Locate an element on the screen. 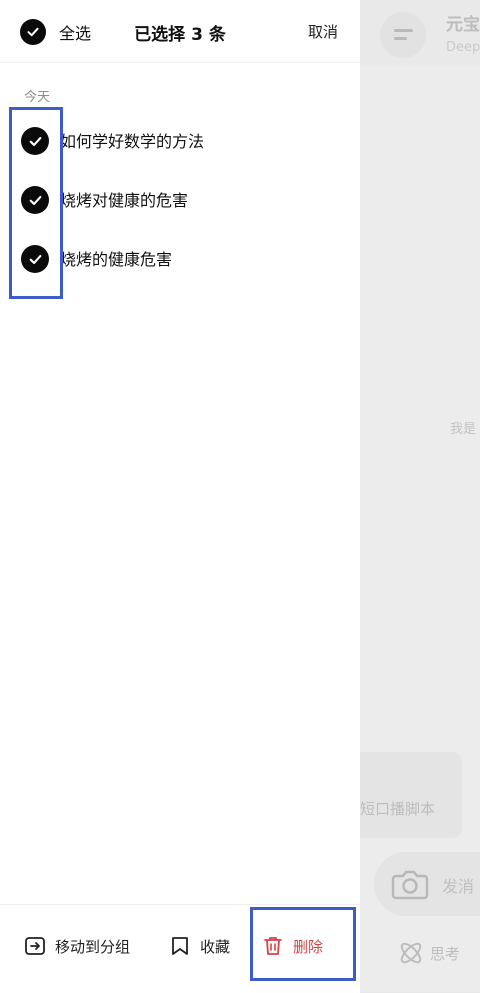  background-app-title: 元宝 is located at coordinates (463, 25).